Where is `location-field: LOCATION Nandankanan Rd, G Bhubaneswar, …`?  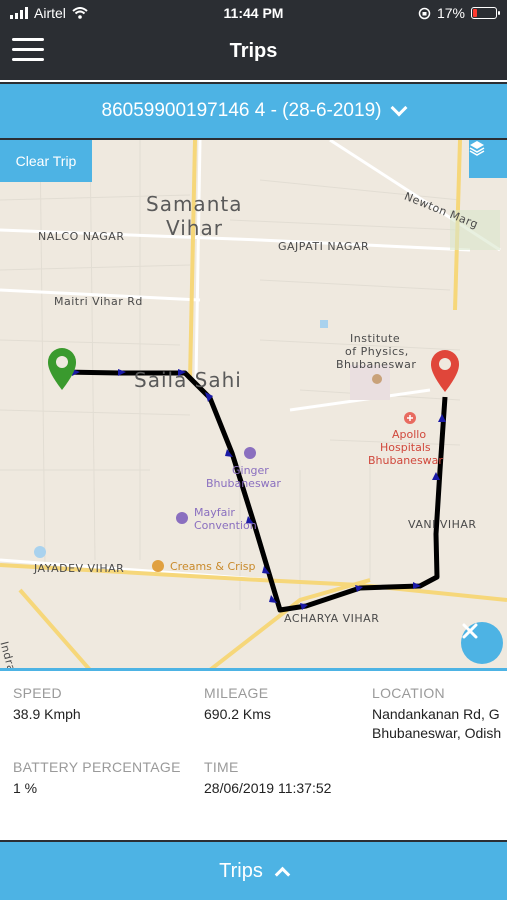
location-field: LOCATION Nandankanan Rd, G Bhubaneswar, … is located at coordinates (439, 714).